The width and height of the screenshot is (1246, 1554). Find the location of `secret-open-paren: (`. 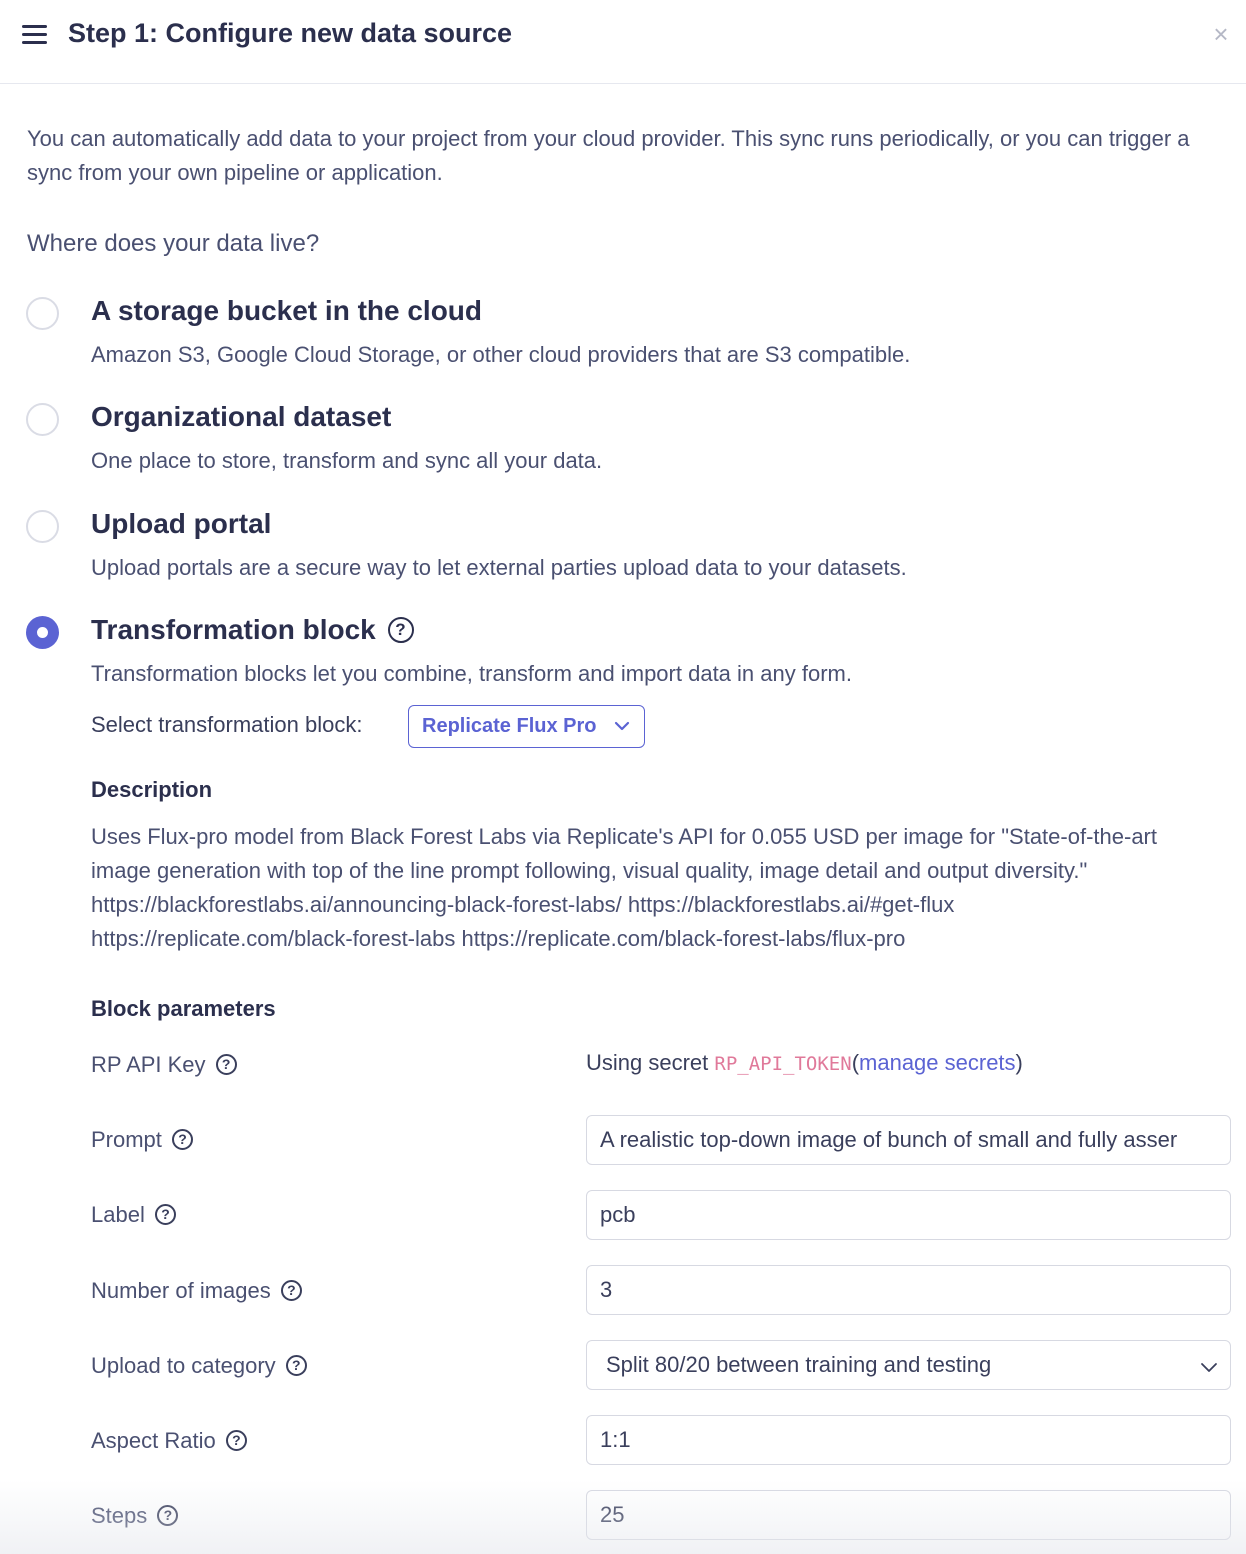

secret-open-paren: ( is located at coordinates (855, 1062).